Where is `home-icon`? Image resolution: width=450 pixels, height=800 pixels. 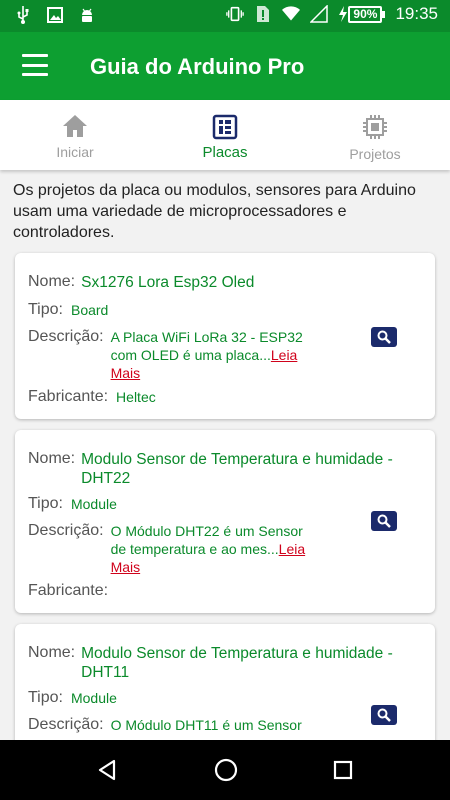
home-icon is located at coordinates (75, 126).